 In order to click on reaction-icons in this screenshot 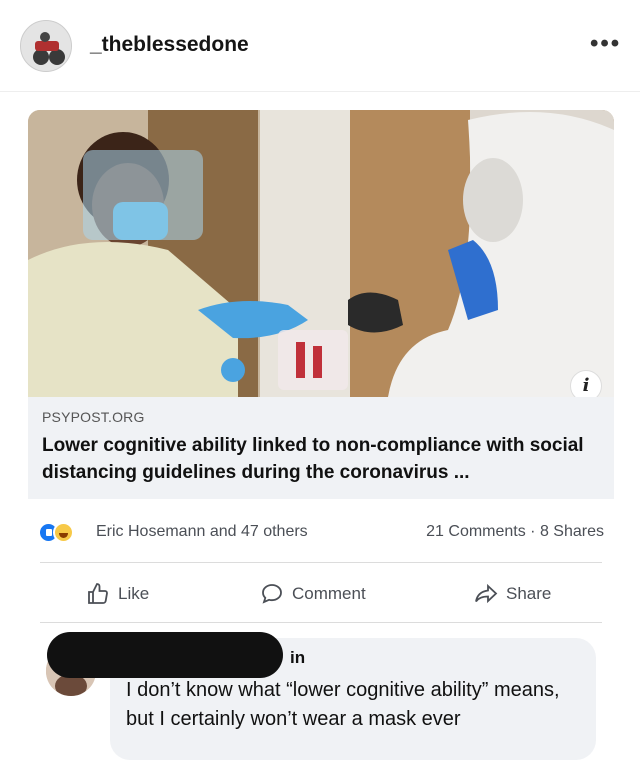, I will do `click(57, 533)`.